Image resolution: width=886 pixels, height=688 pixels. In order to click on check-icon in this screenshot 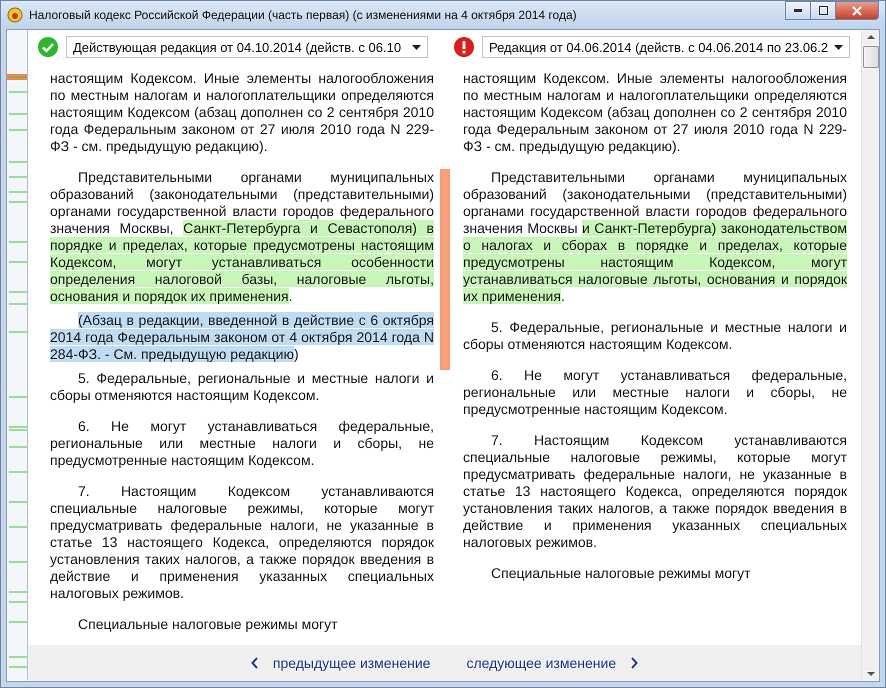, I will do `click(48, 47)`.